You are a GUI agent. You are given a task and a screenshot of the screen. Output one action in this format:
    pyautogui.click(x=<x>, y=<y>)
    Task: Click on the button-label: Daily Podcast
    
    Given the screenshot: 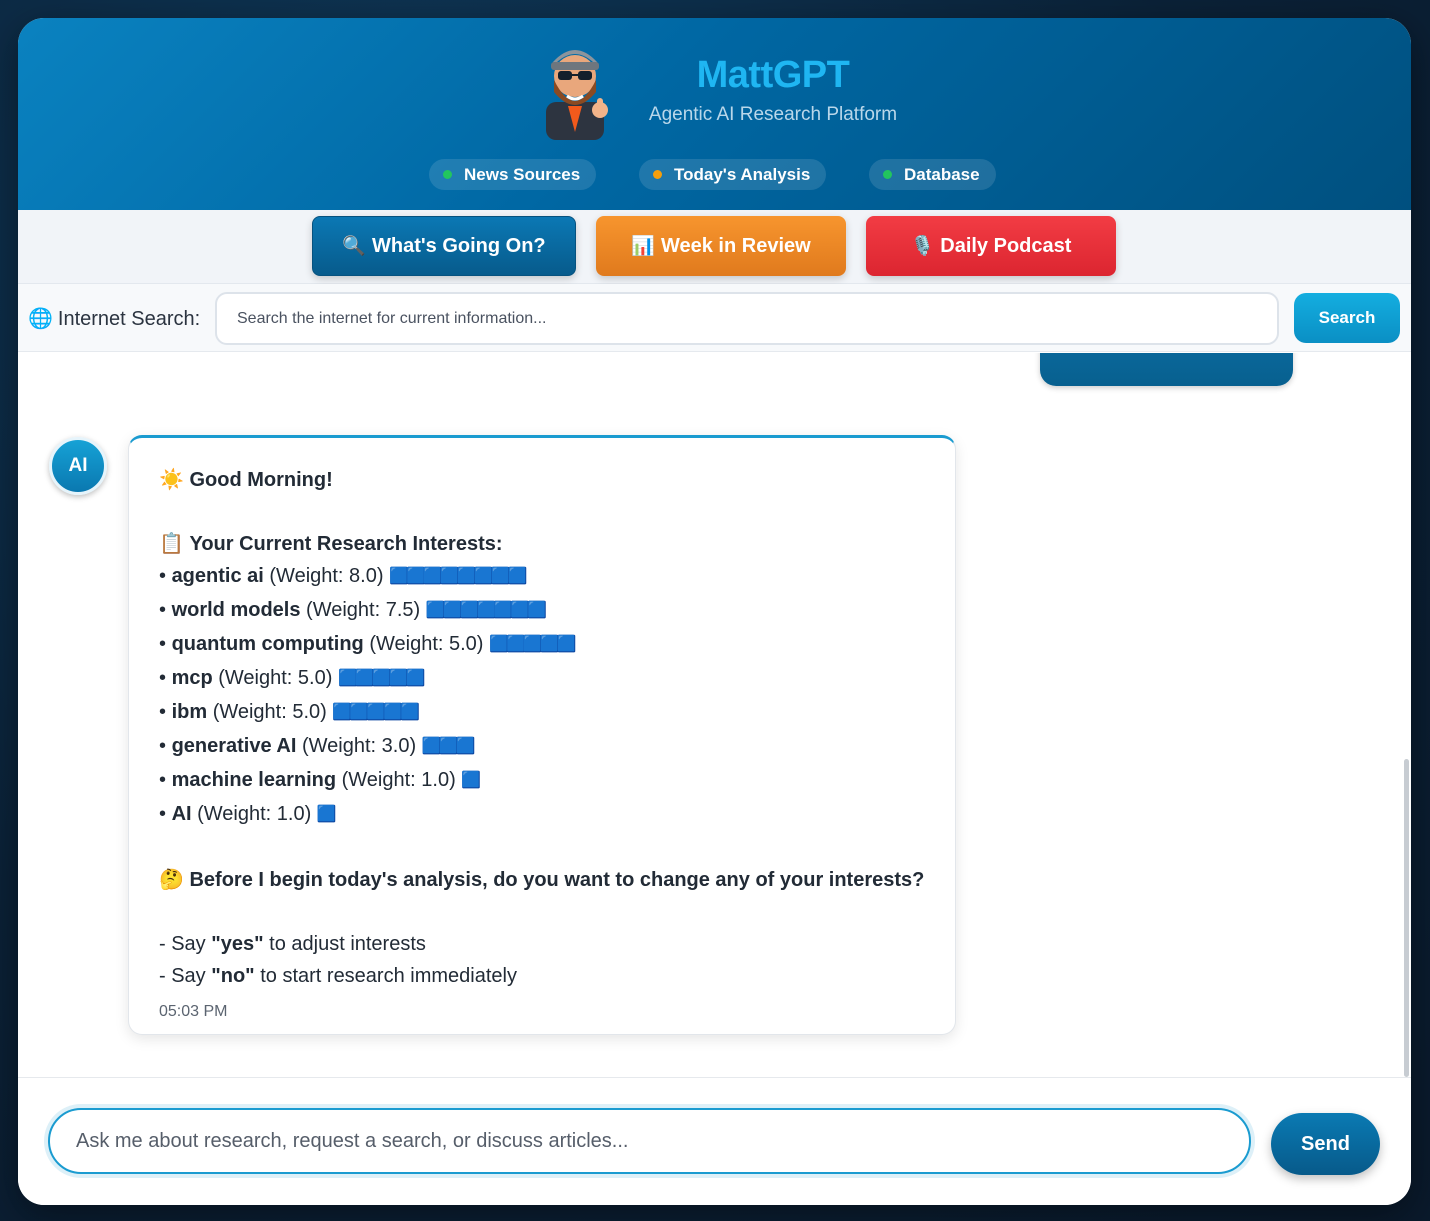 What is the action you would take?
    pyautogui.click(x=1006, y=245)
    